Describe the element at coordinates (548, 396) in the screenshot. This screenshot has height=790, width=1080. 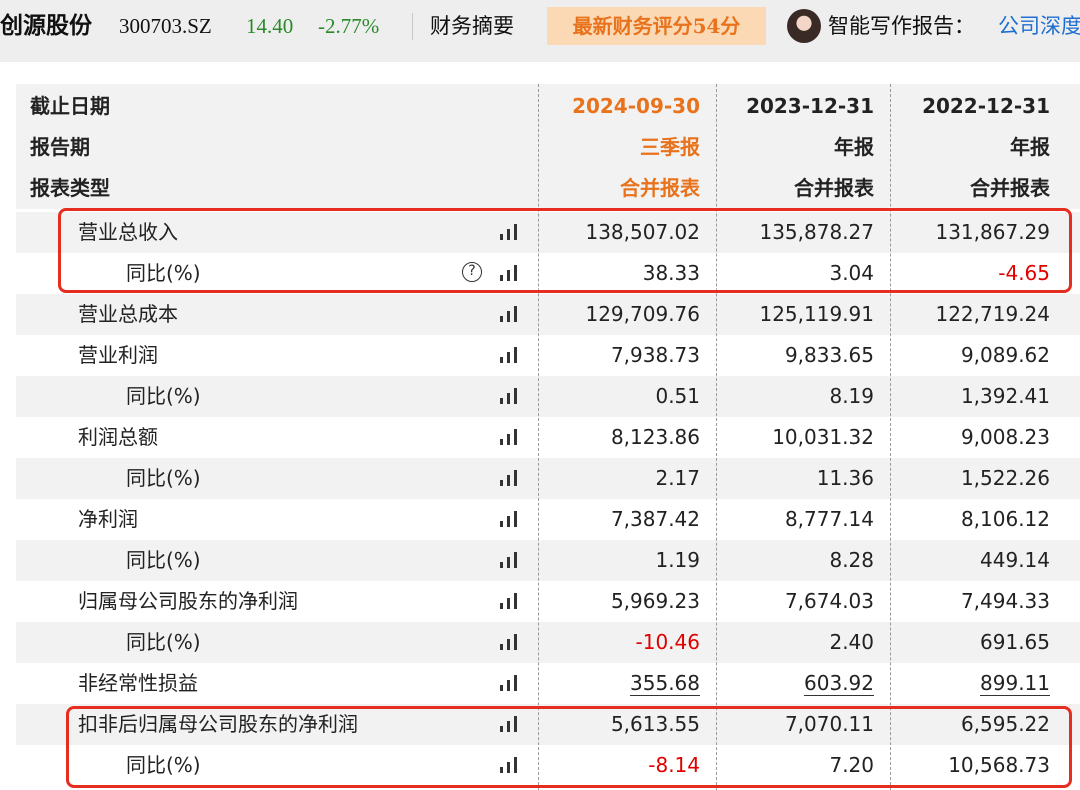
I see `table-row: 同比(%) 0.51 8.19 1,392.41` at that location.